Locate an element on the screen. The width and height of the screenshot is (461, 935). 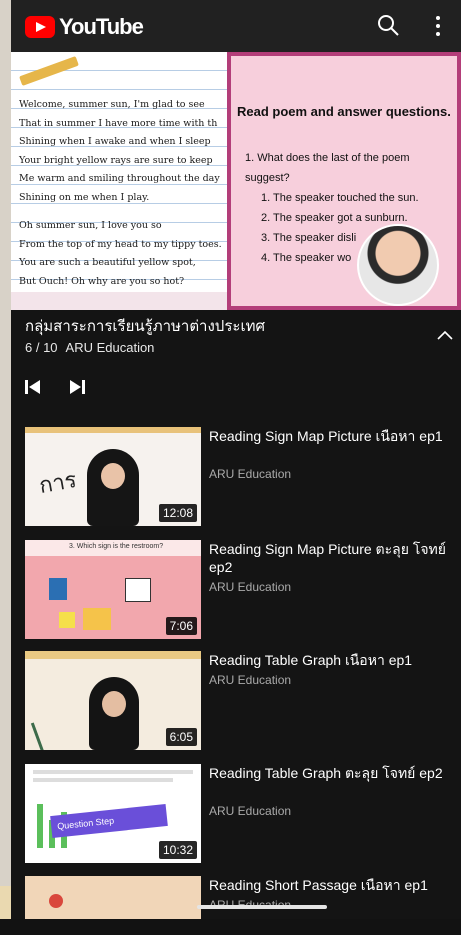
playlist-channel: ARU Education is located at coordinates (110, 347).